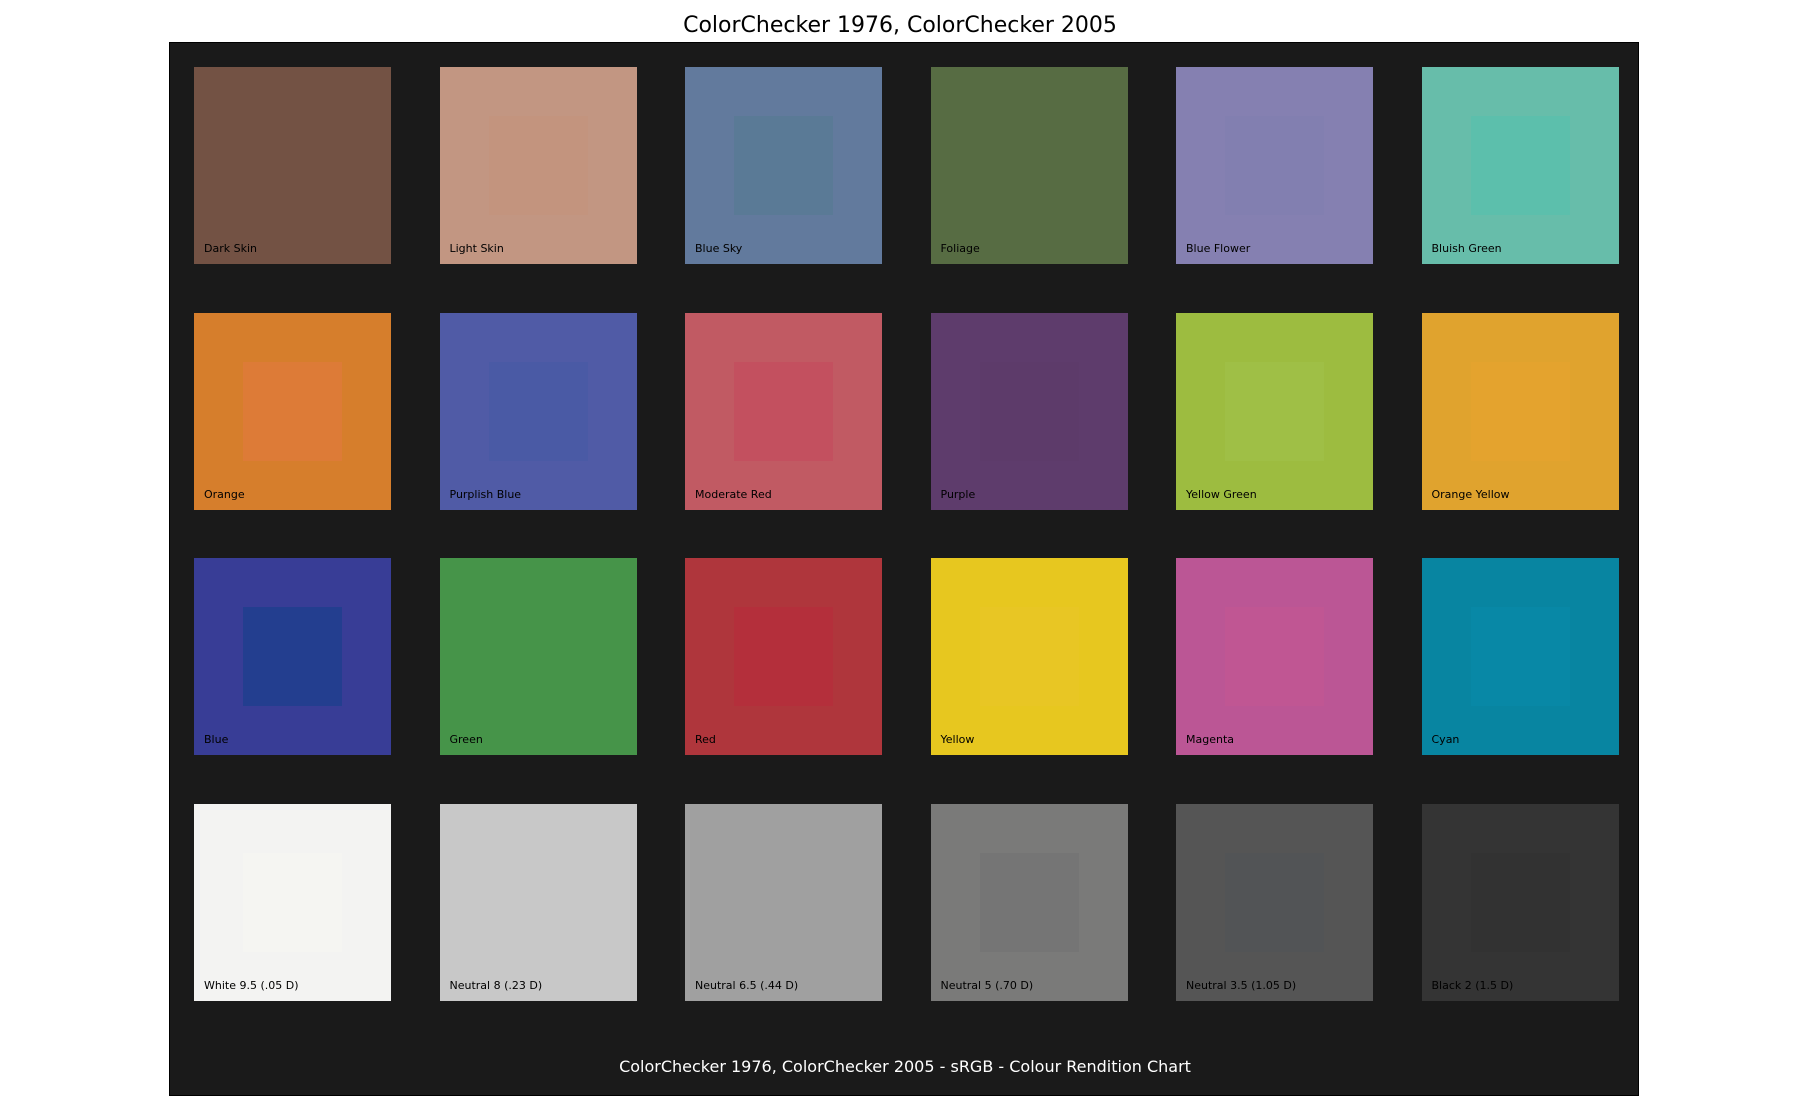 This screenshot has height=1112, width=1800. I want to click on color-swatch: Neutral 3.5 (1.05 D), so click(1274, 902).